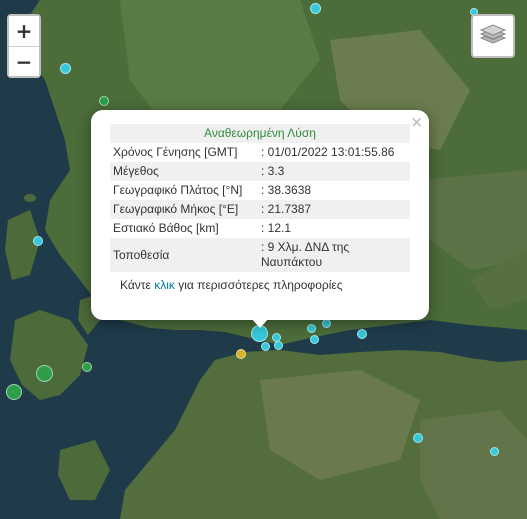 The width and height of the screenshot is (527, 519). I want to click on layers-icon, so click(493, 34).